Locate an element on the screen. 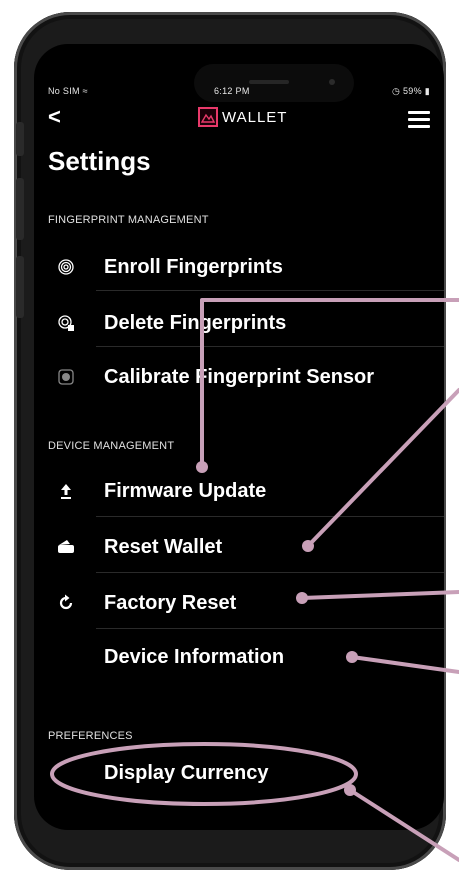 The width and height of the screenshot is (459, 875). enroll-fingerprints-item: Enroll Fingerprints is located at coordinates (239, 267).